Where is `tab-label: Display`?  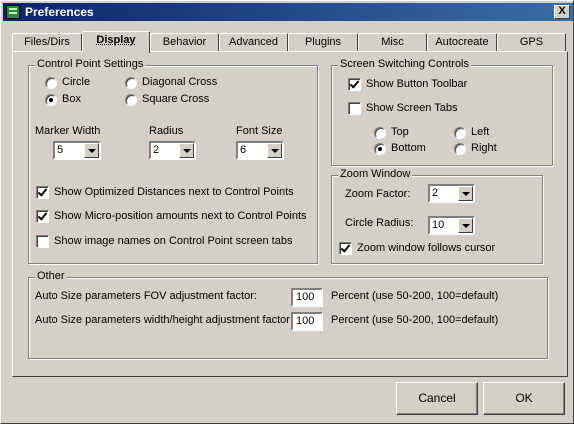
tab-label: Display is located at coordinates (116, 40).